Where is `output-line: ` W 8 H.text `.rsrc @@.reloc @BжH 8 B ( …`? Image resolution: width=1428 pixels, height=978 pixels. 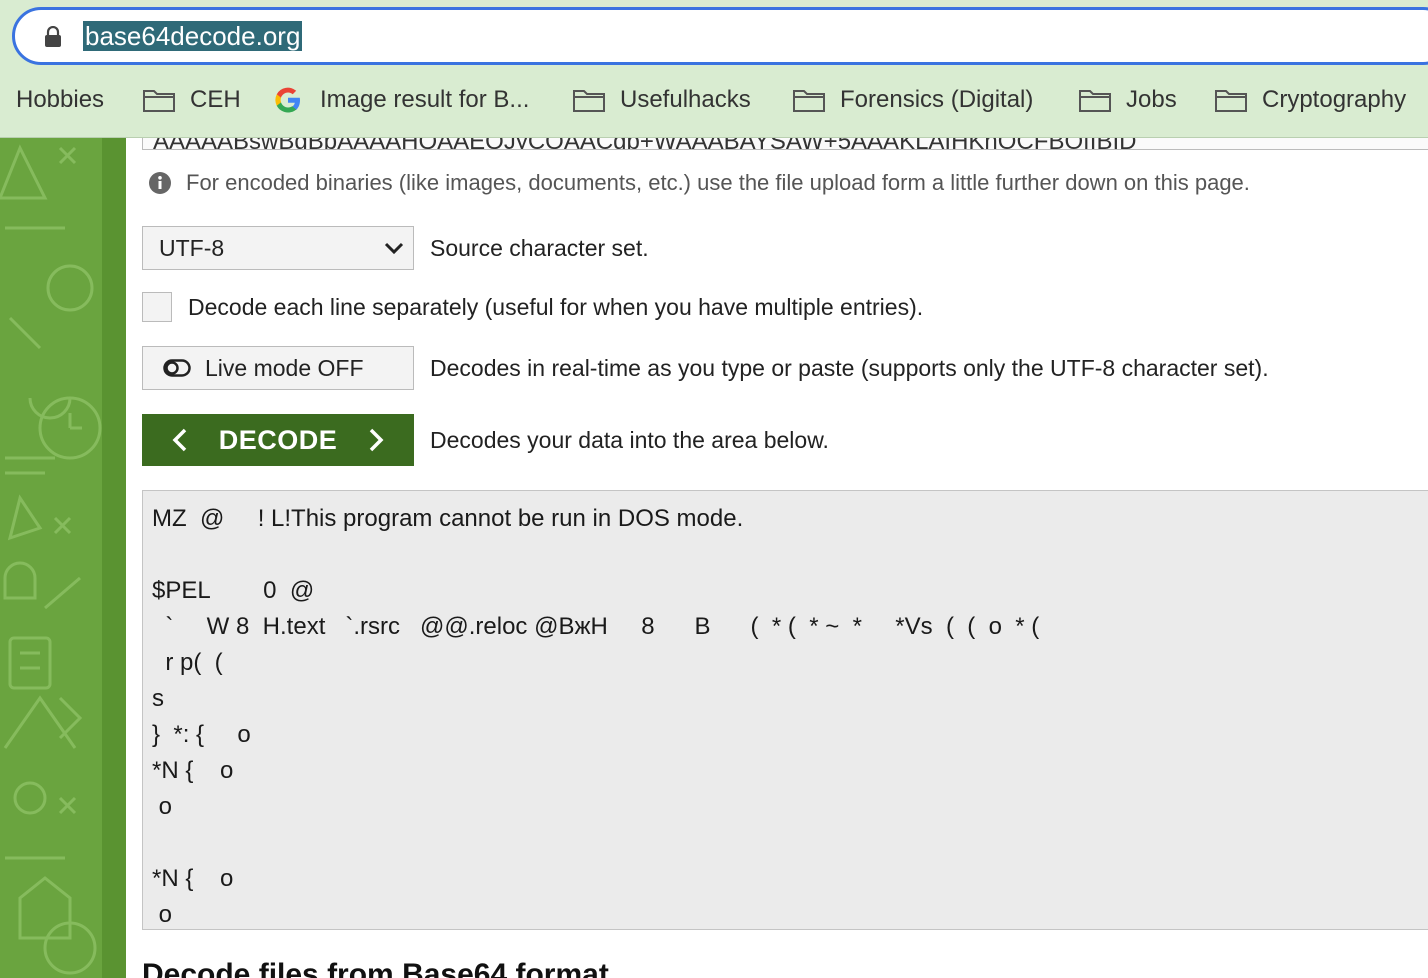
output-line: ` W 8 H.text `.rsrc @@.reloc @BжH 8 B ( … is located at coordinates (596, 626).